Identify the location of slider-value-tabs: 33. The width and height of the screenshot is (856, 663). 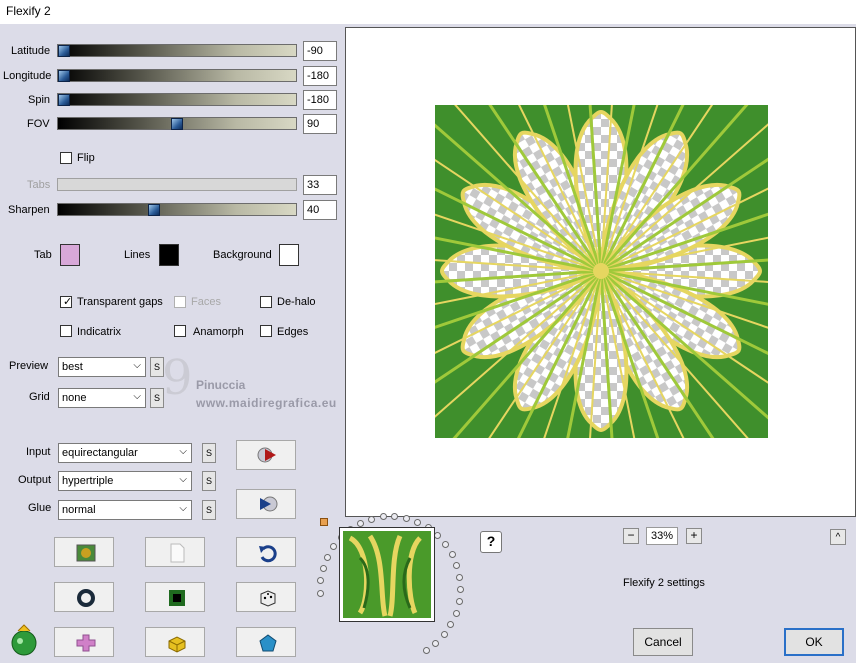
(320, 185).